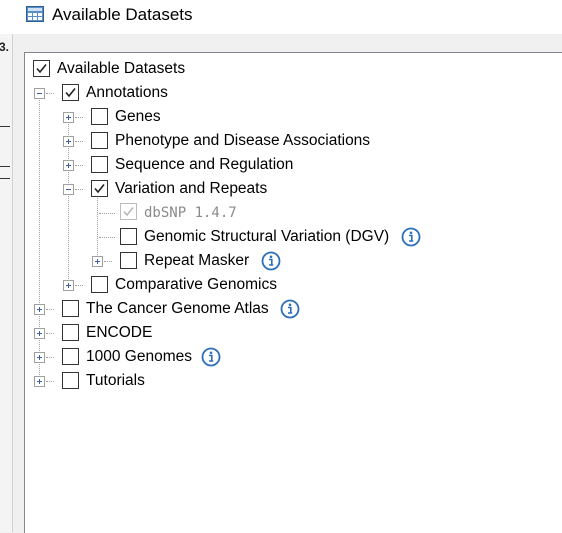 Image resolution: width=562 pixels, height=533 pixels. I want to click on checkbox-tcga, so click(70, 308).